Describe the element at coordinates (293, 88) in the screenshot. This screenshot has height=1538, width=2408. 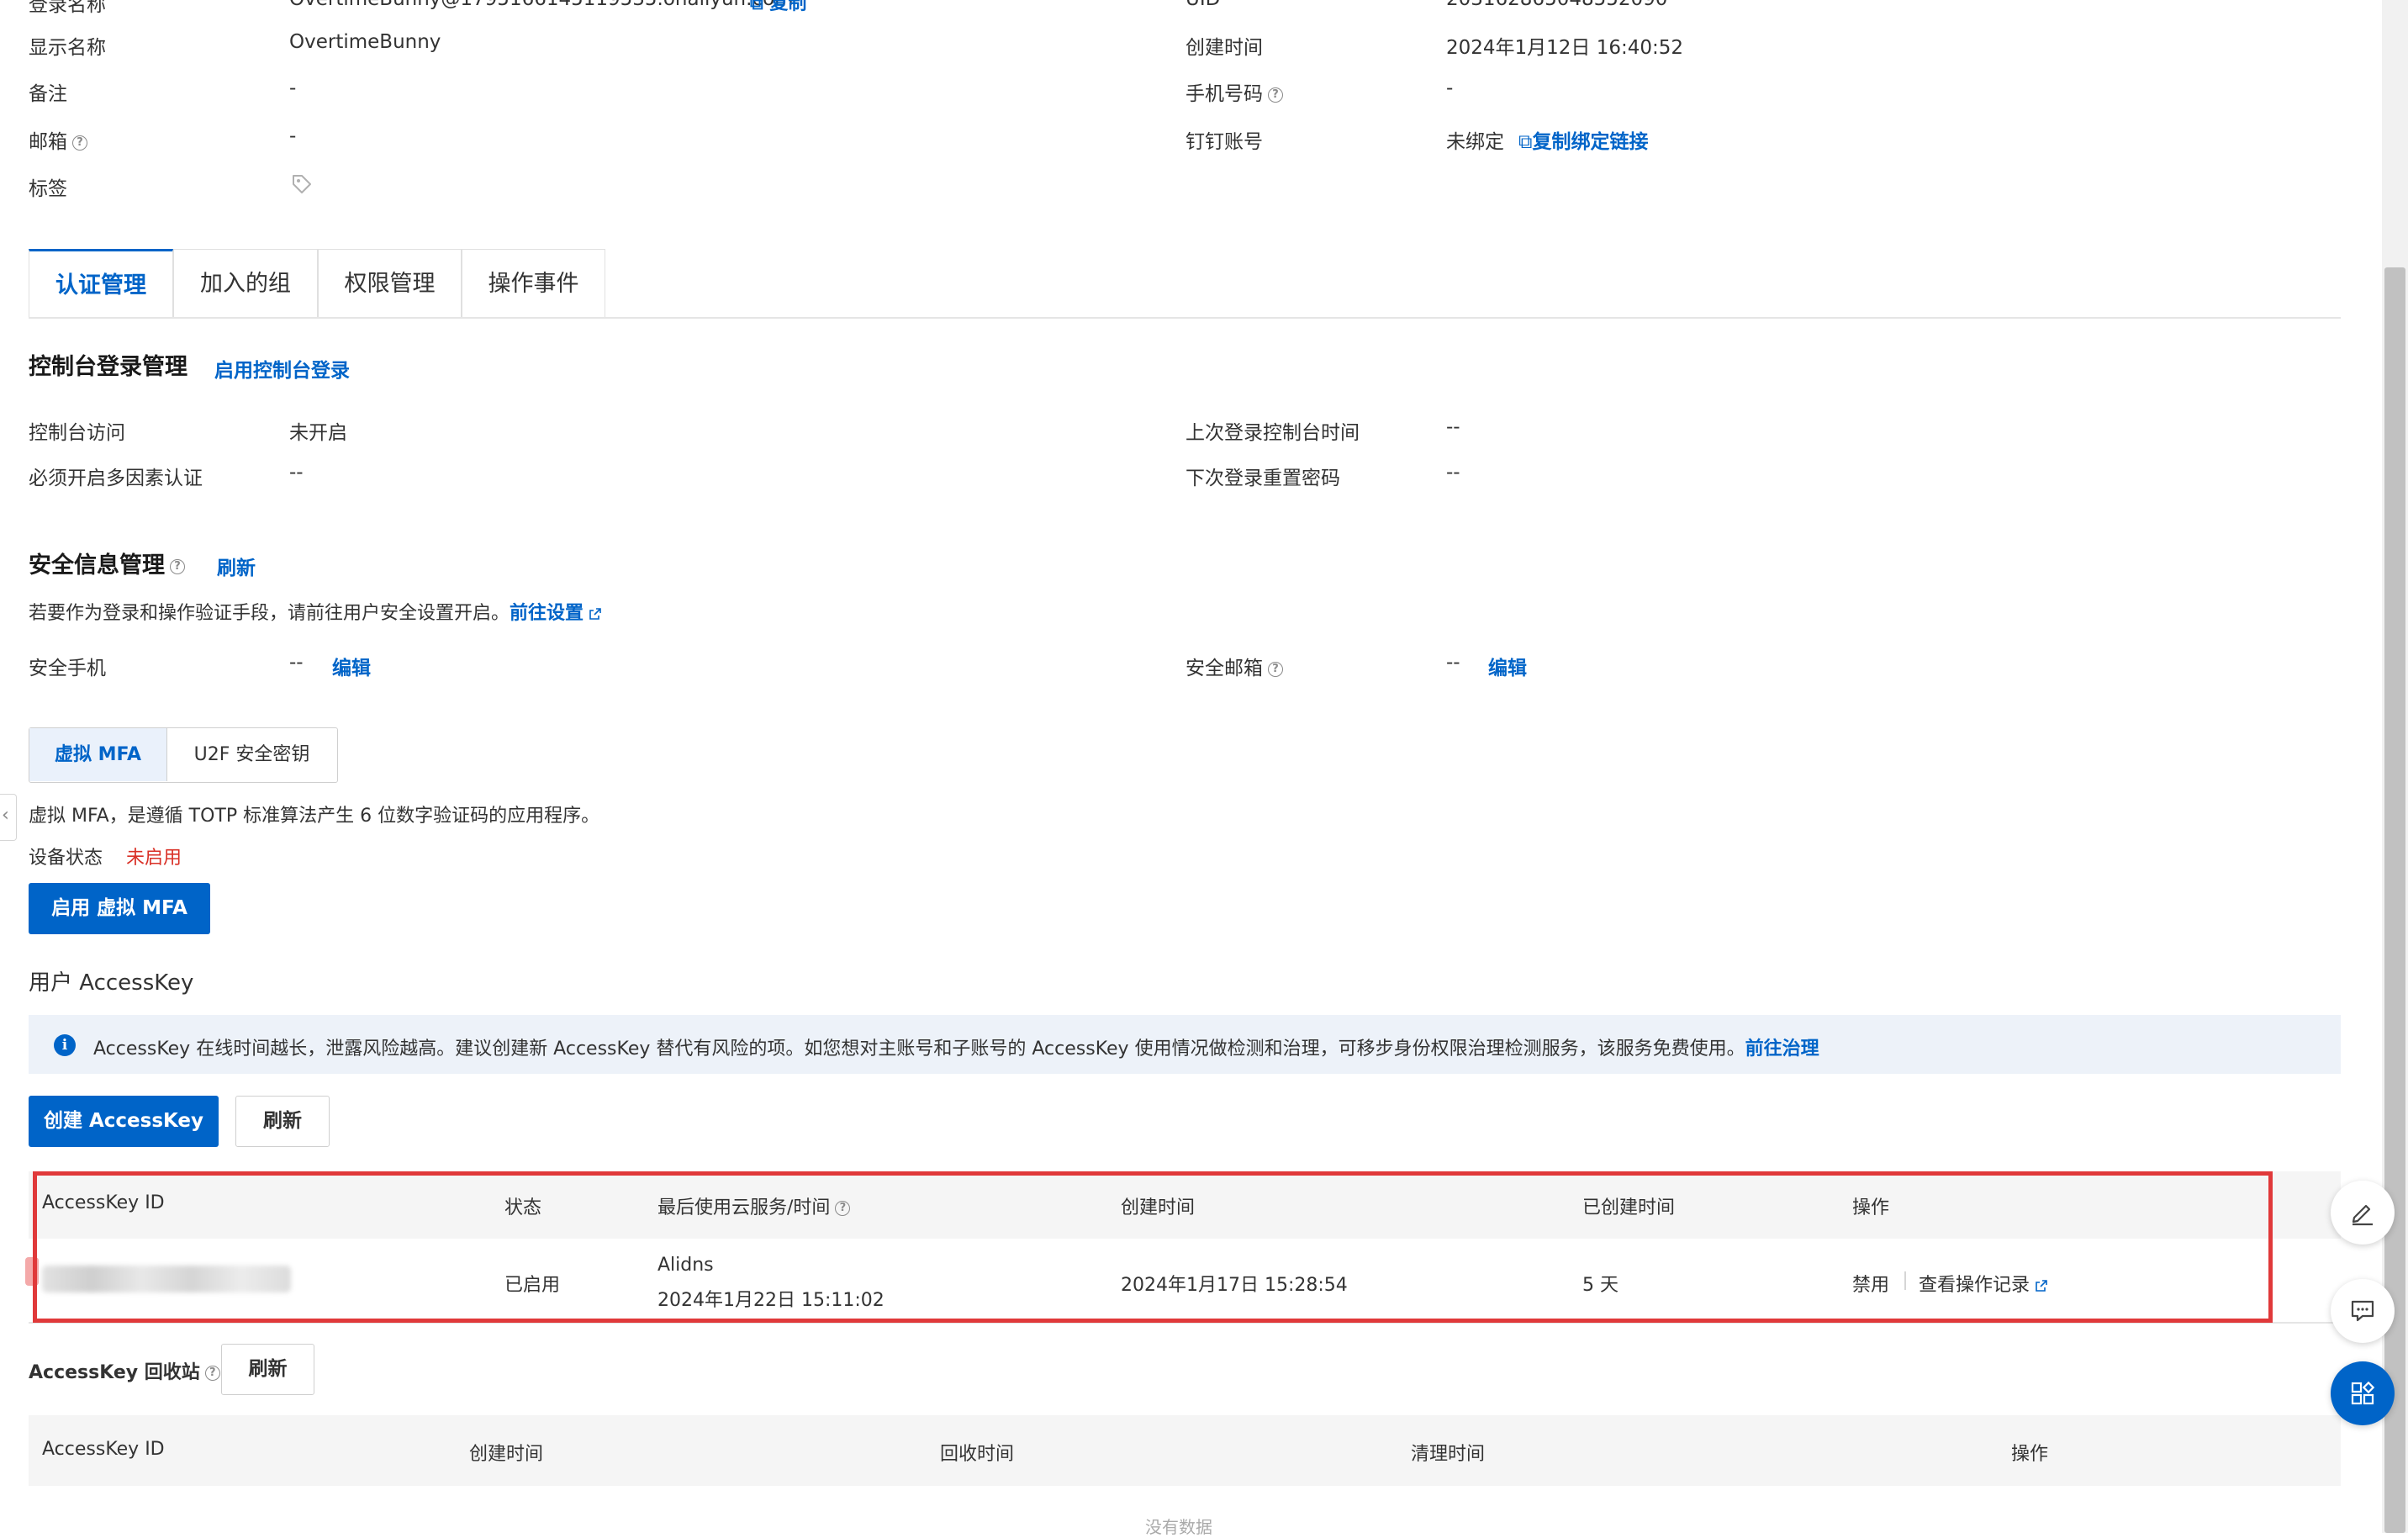
I see `remark-value: -` at that location.